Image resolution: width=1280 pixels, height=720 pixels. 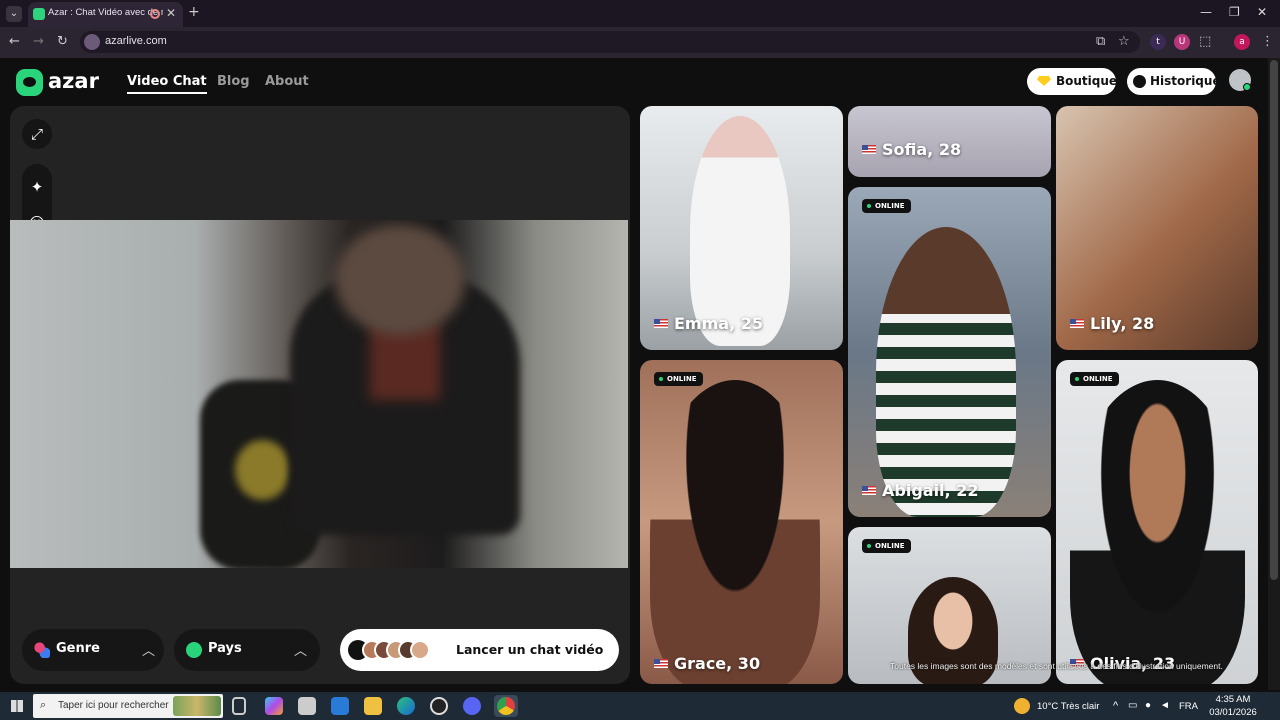 I want to click on gem-icon, so click(x=1044, y=81).